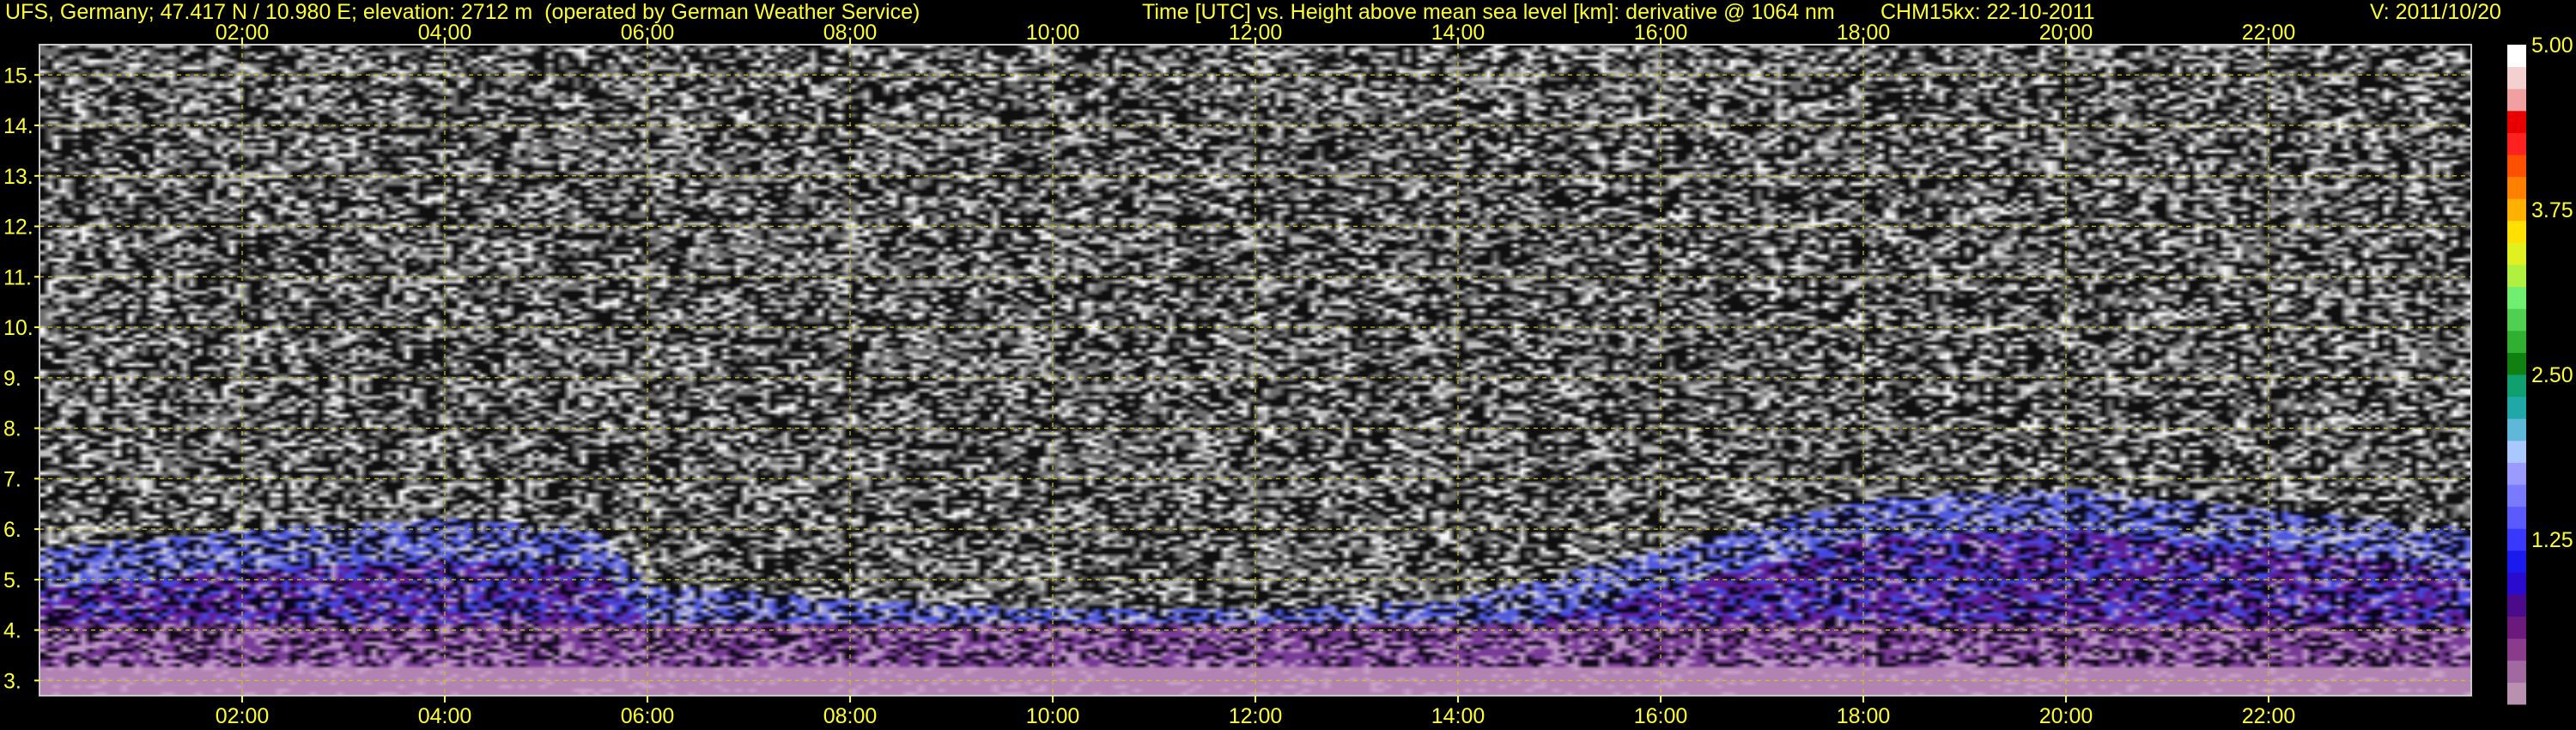 Image resolution: width=2576 pixels, height=730 pixels. What do you see at coordinates (18, 126) in the screenshot?
I see `y-tick-label: 14.` at bounding box center [18, 126].